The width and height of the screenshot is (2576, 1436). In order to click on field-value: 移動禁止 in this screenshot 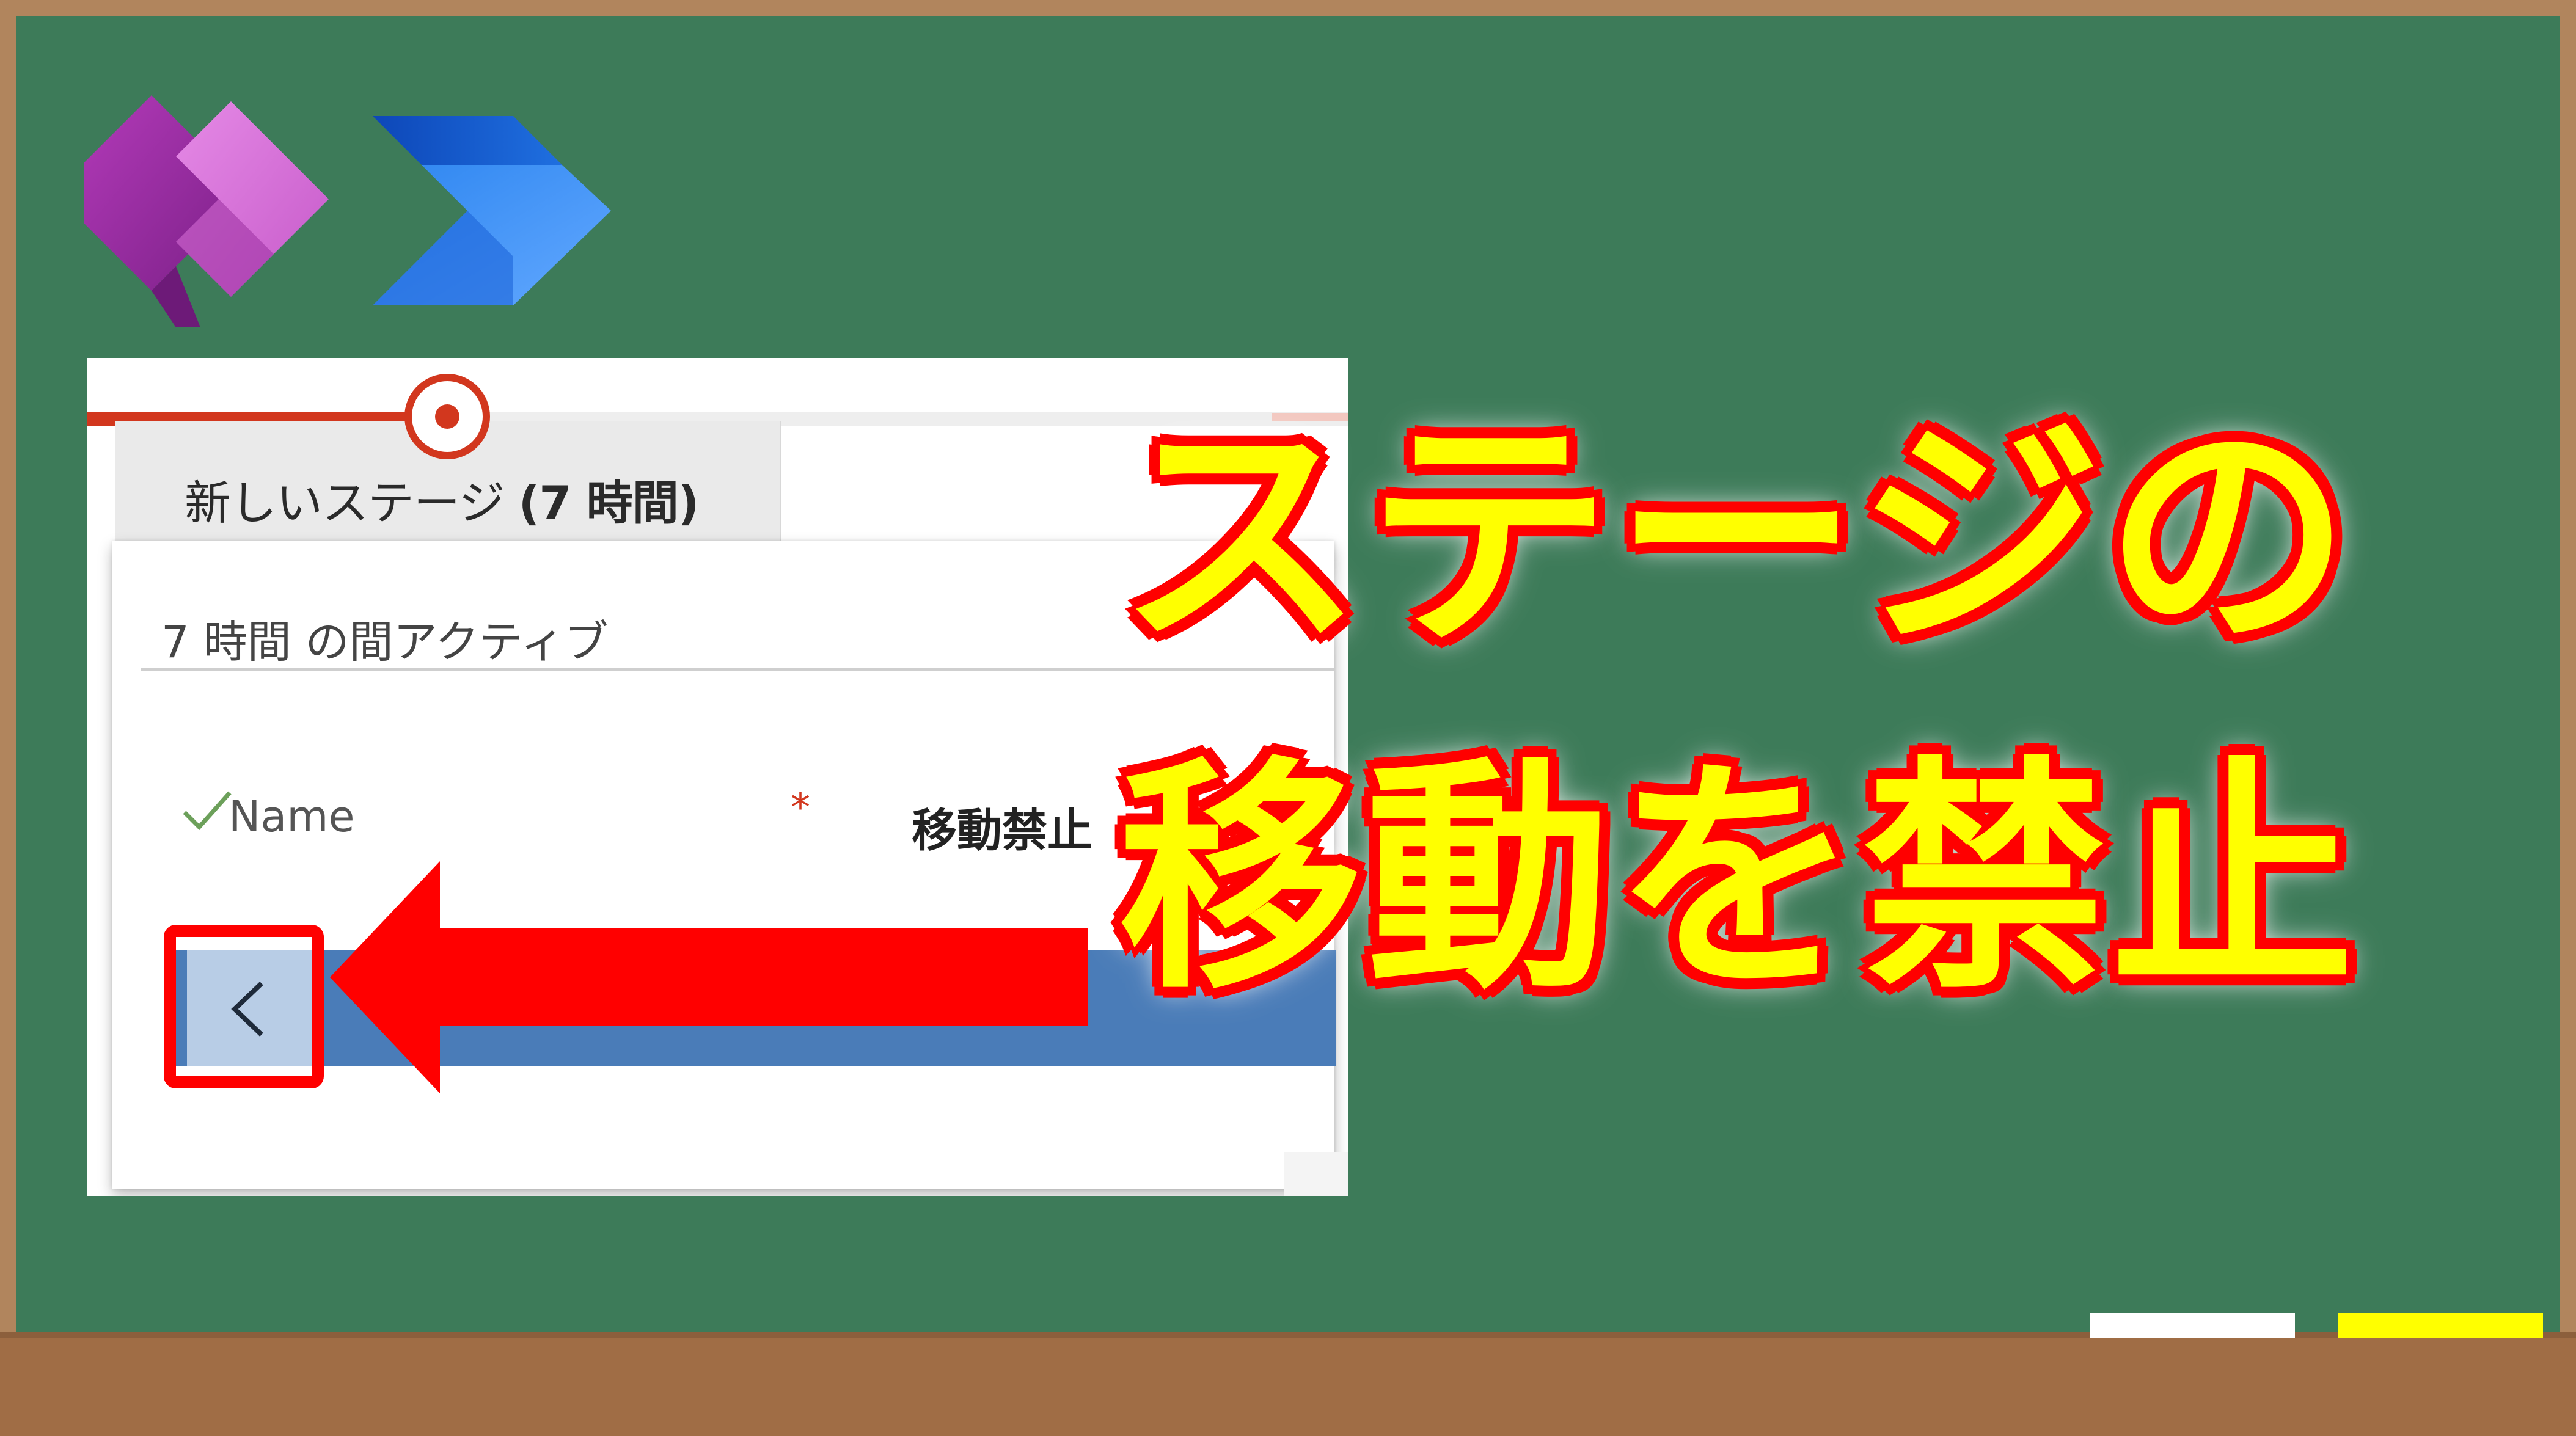, I will do `click(1002, 826)`.